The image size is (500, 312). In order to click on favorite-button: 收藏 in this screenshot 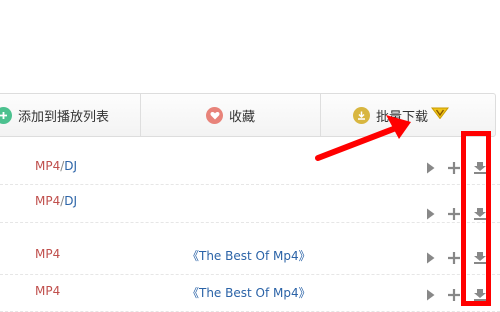, I will do `click(230, 115)`.